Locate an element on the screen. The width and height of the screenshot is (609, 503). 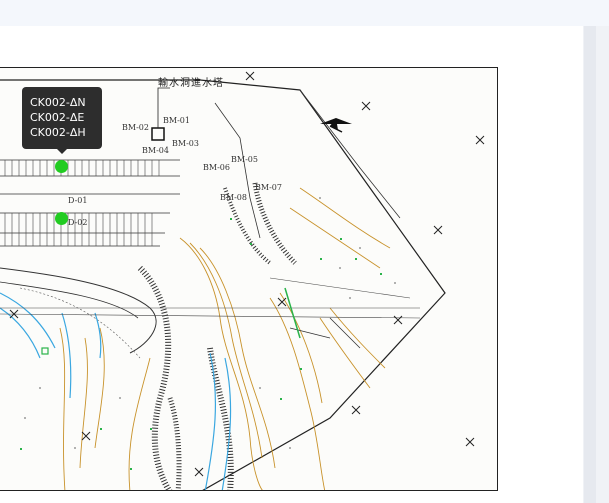
tooltip-line: CK002-ΔE is located at coordinates (57, 117).